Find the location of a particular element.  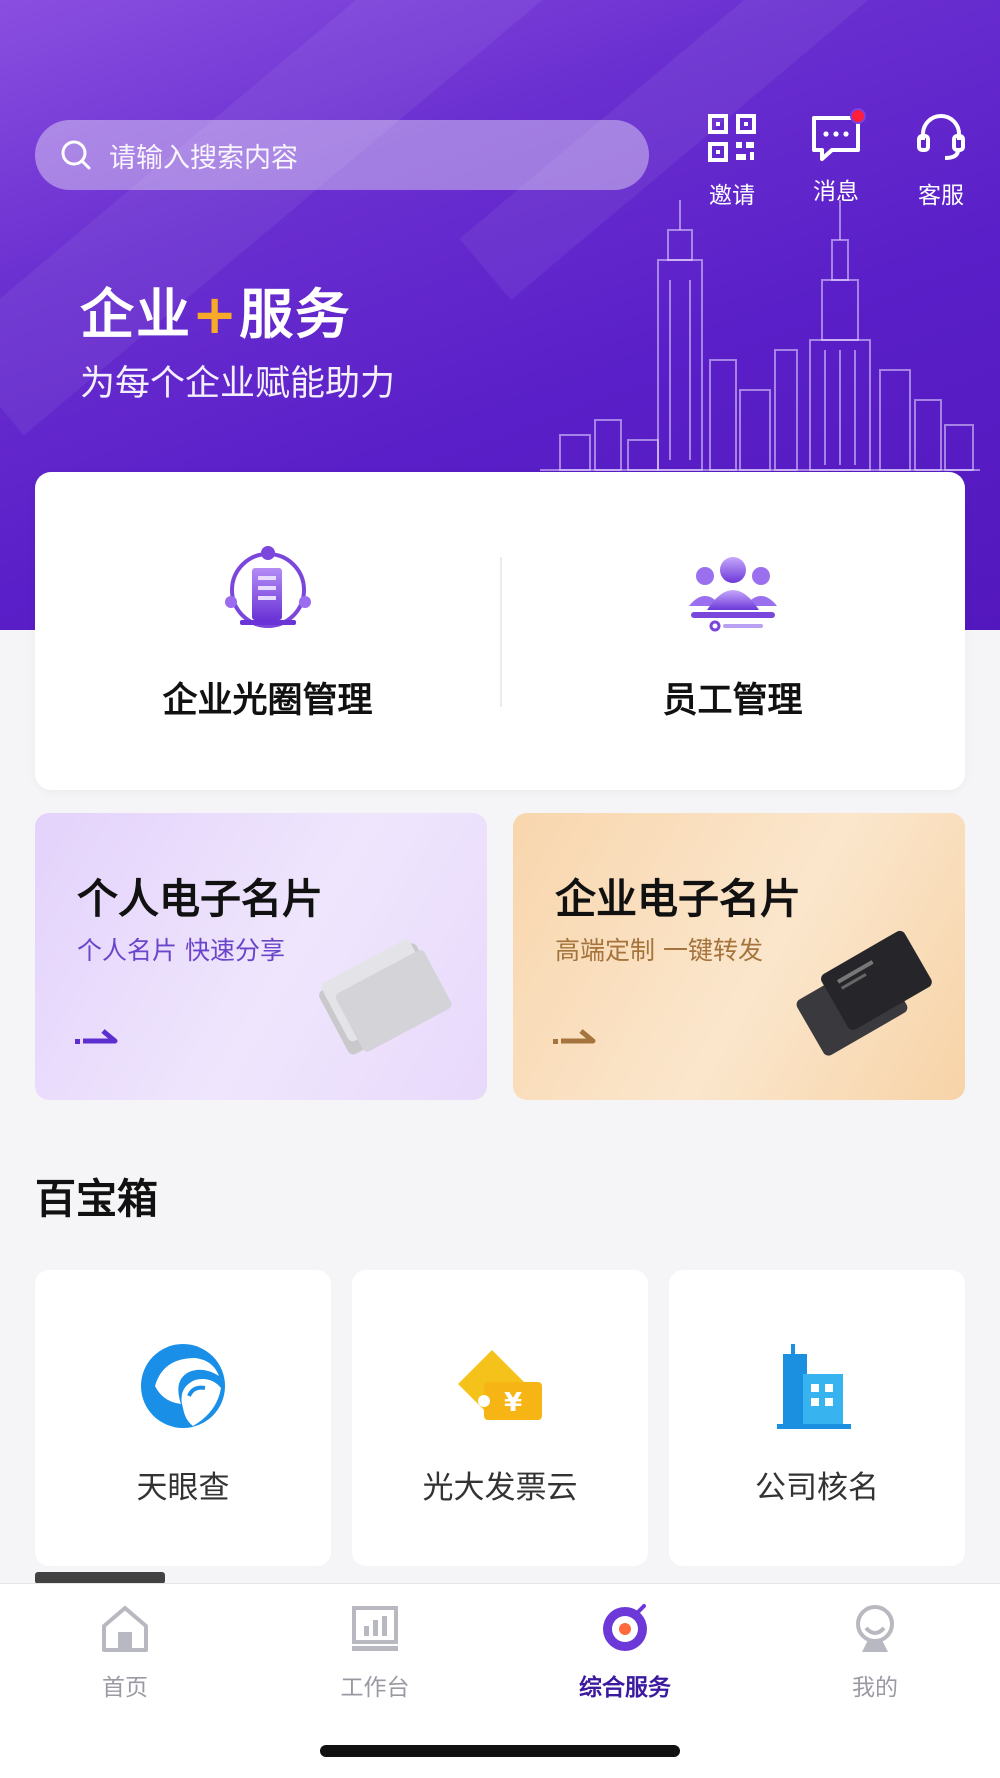

profile-icon is located at coordinates (875, 1628).